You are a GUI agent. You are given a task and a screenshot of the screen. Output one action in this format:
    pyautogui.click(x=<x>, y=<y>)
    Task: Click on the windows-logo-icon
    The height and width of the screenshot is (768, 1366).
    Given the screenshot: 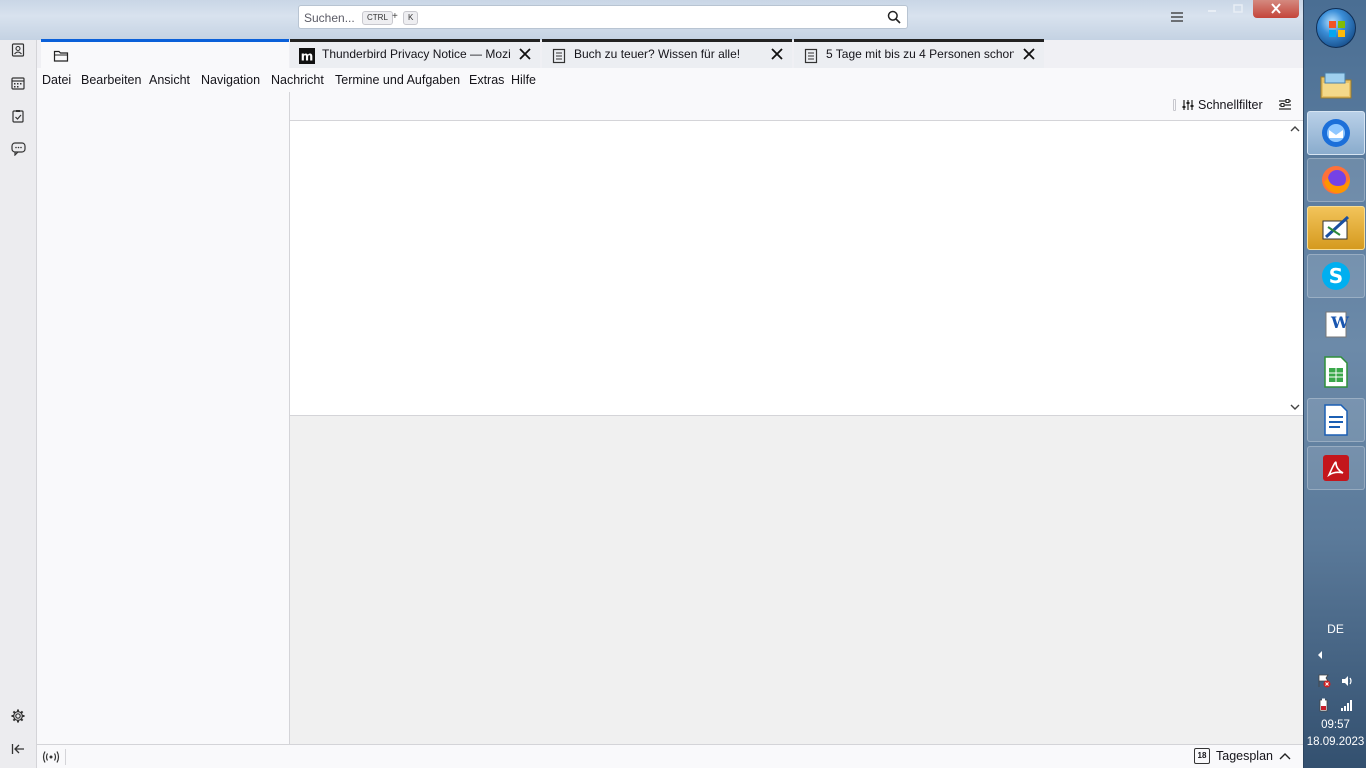 What is the action you would take?
    pyautogui.click(x=1337, y=29)
    